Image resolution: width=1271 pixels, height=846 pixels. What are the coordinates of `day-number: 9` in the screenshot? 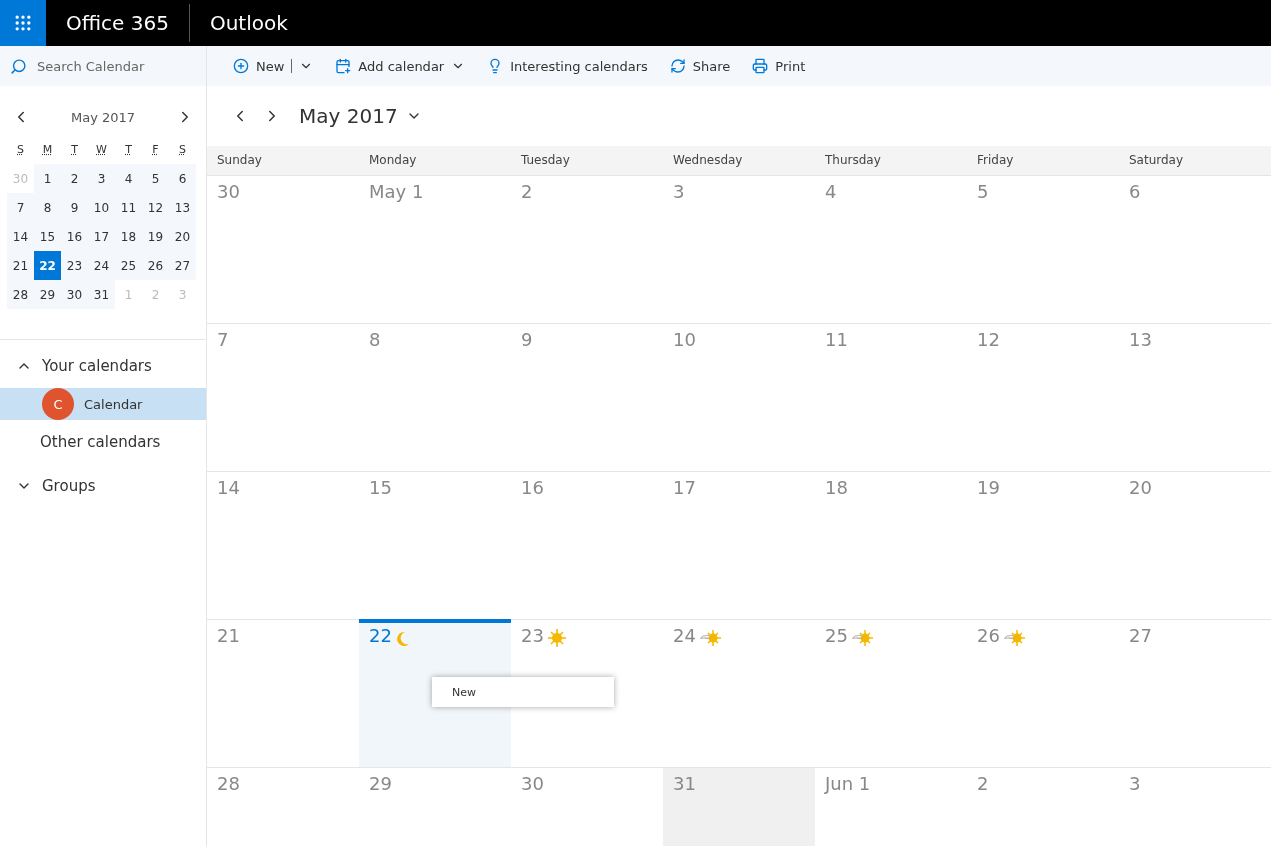 It's located at (527, 339).